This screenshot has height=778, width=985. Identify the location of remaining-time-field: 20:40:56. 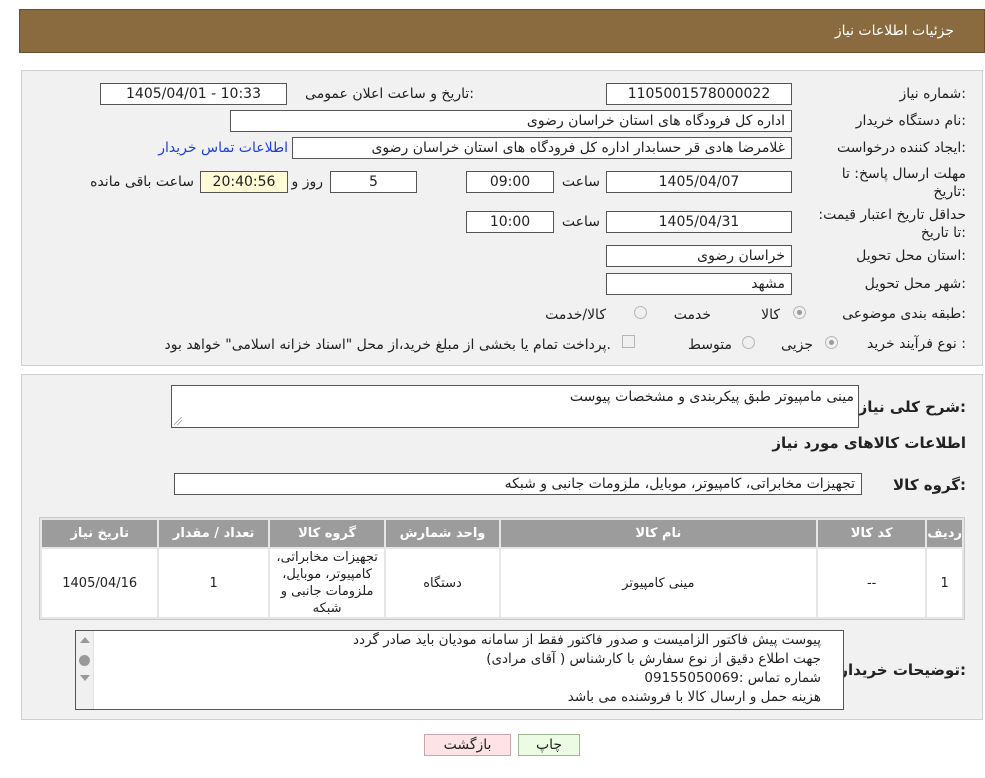
(244, 182).